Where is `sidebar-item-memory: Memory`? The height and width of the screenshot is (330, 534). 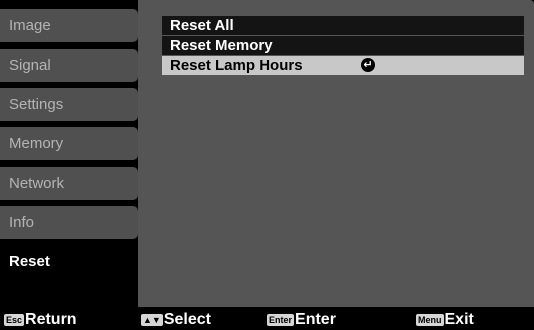 sidebar-item-memory: Memory is located at coordinates (69, 143).